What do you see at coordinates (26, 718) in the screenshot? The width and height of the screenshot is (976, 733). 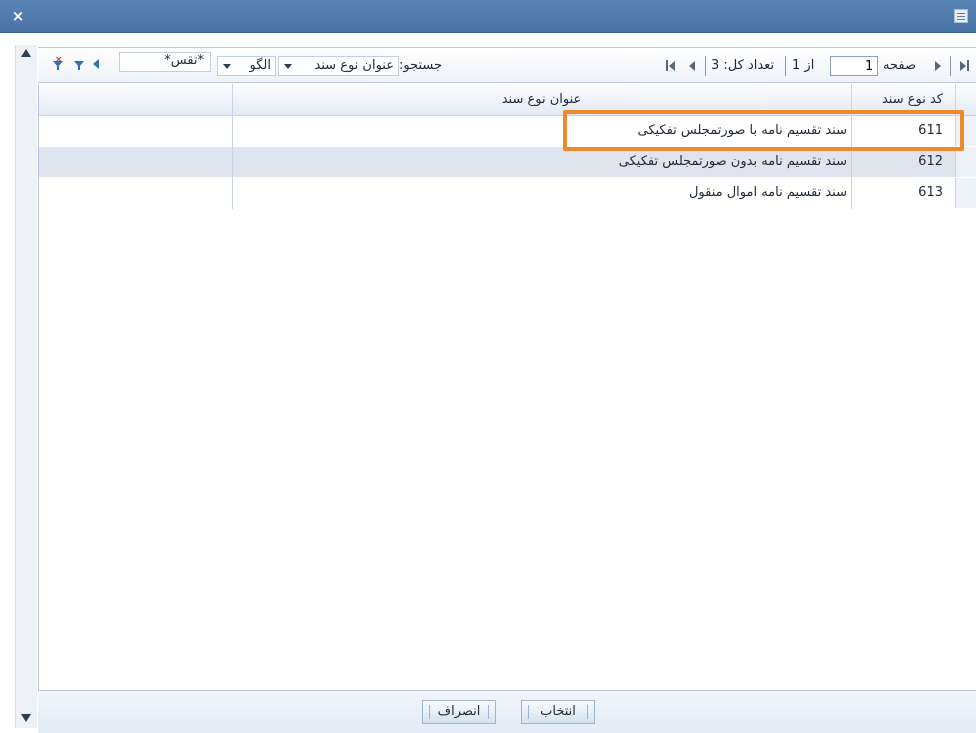 I see `scroll-down-icon` at bounding box center [26, 718].